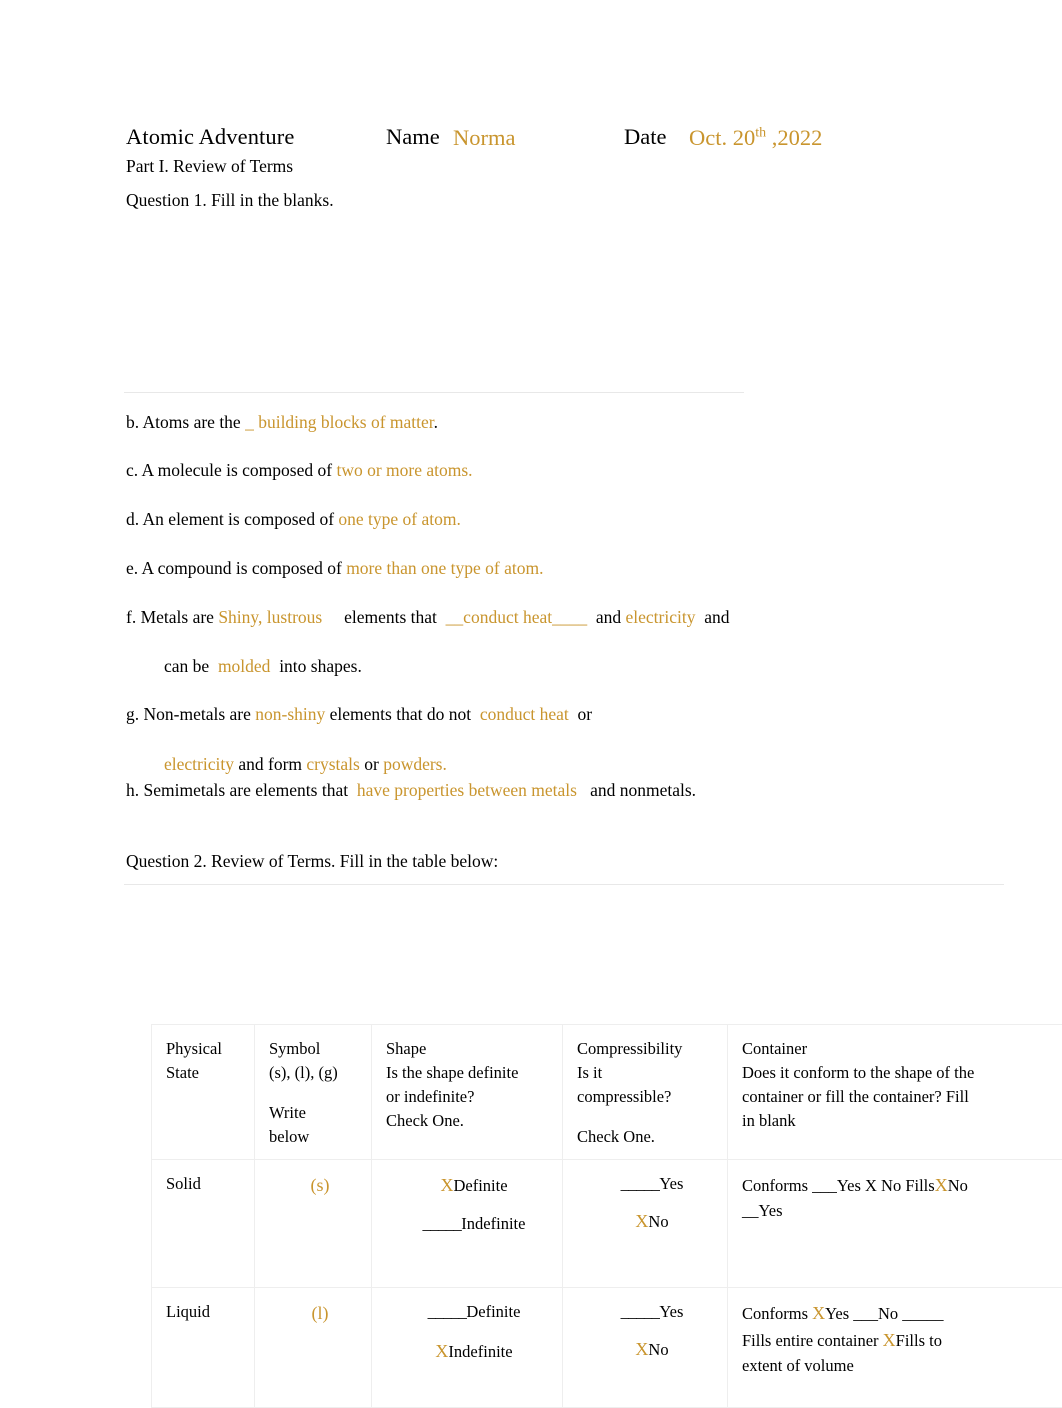 The width and height of the screenshot is (1062, 1408). I want to click on container-liquid-mark-1: X, so click(818, 1313).